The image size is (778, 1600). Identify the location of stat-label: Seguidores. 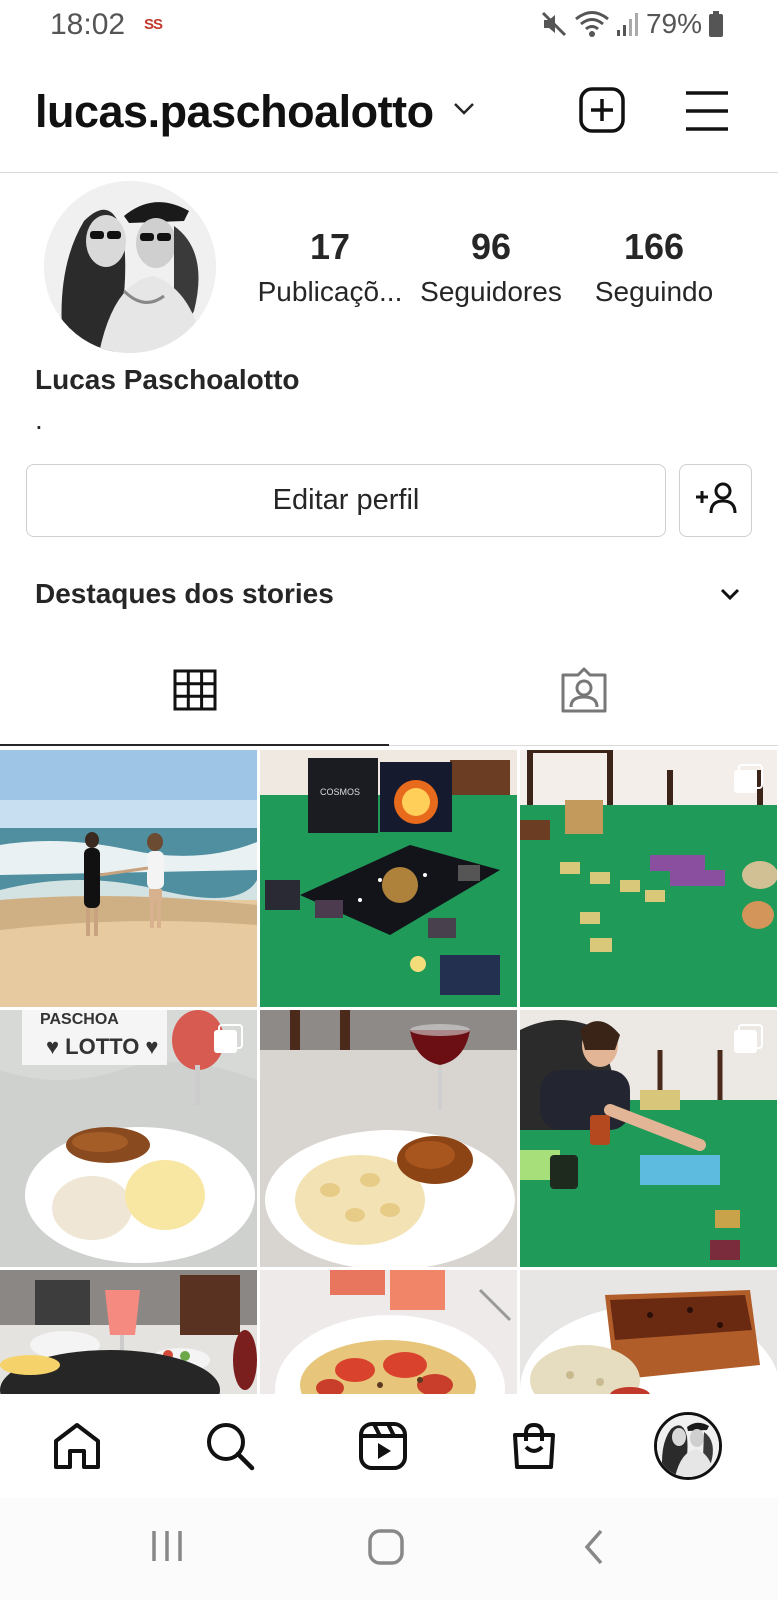
(491, 291).